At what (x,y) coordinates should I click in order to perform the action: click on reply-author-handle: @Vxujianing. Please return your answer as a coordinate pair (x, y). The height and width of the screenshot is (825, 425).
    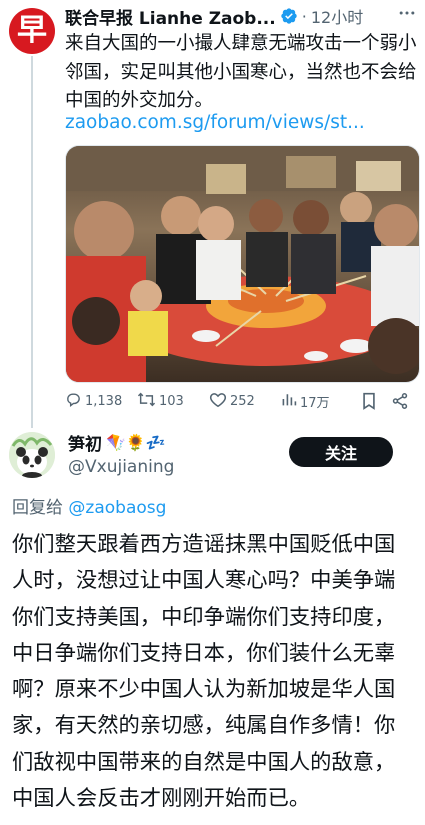
    Looking at the image, I should click on (121, 467).